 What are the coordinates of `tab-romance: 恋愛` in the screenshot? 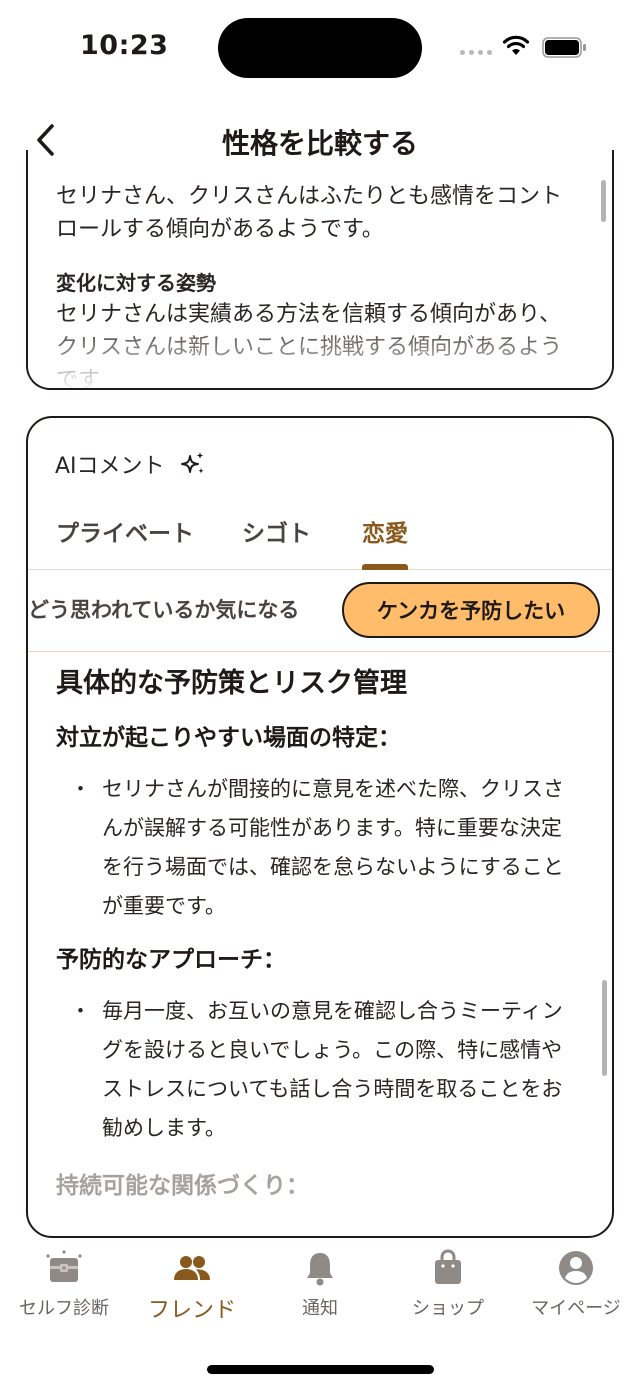 It's located at (385, 531).